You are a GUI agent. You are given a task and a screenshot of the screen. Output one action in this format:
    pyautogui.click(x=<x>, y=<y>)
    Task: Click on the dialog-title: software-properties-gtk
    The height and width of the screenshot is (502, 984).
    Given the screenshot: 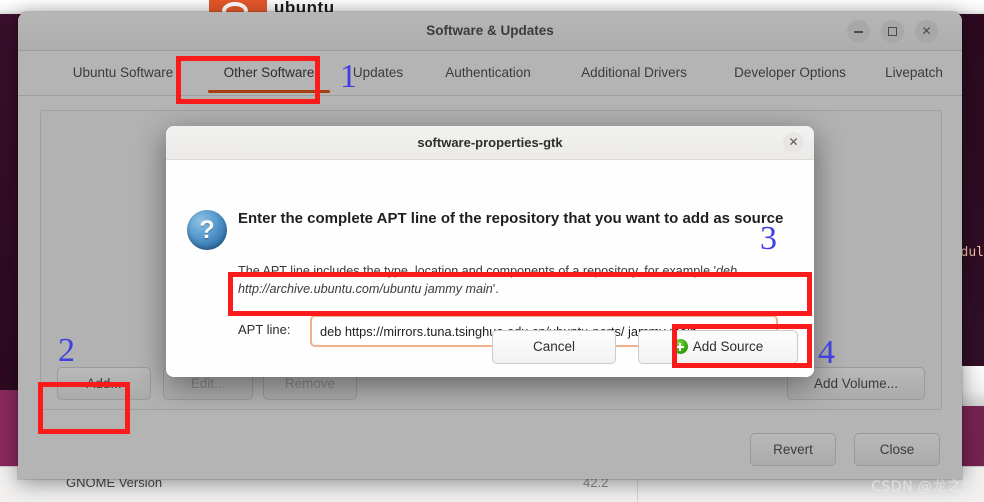 What is the action you would take?
    pyautogui.click(x=490, y=142)
    